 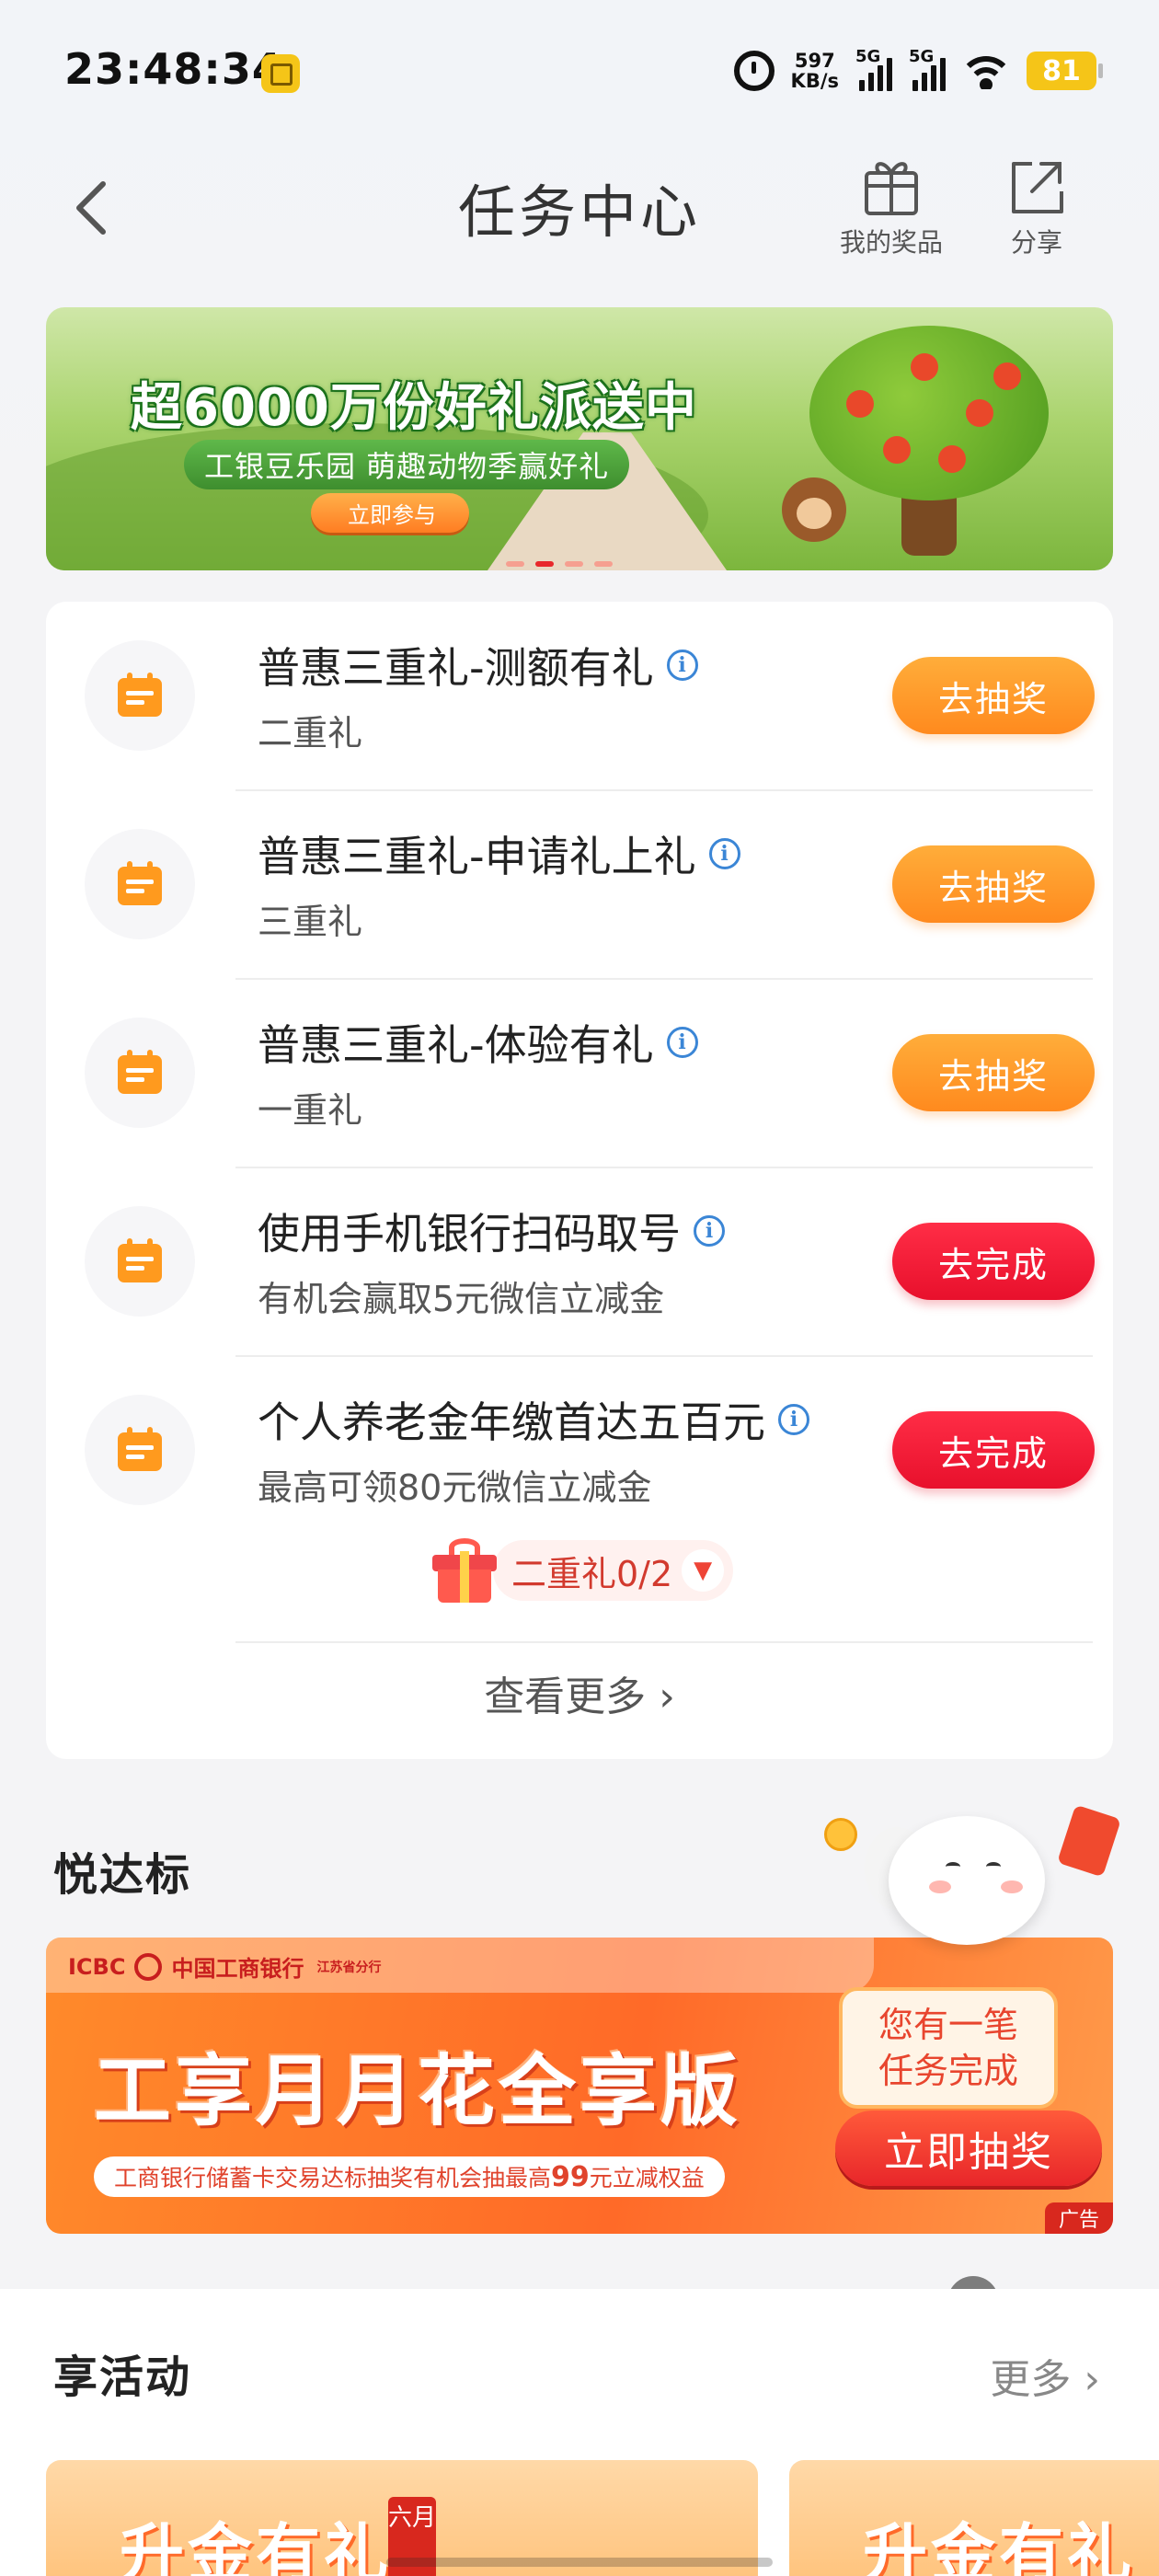 I want to click on task-subtitle: 二重礼, so click(x=310, y=733).